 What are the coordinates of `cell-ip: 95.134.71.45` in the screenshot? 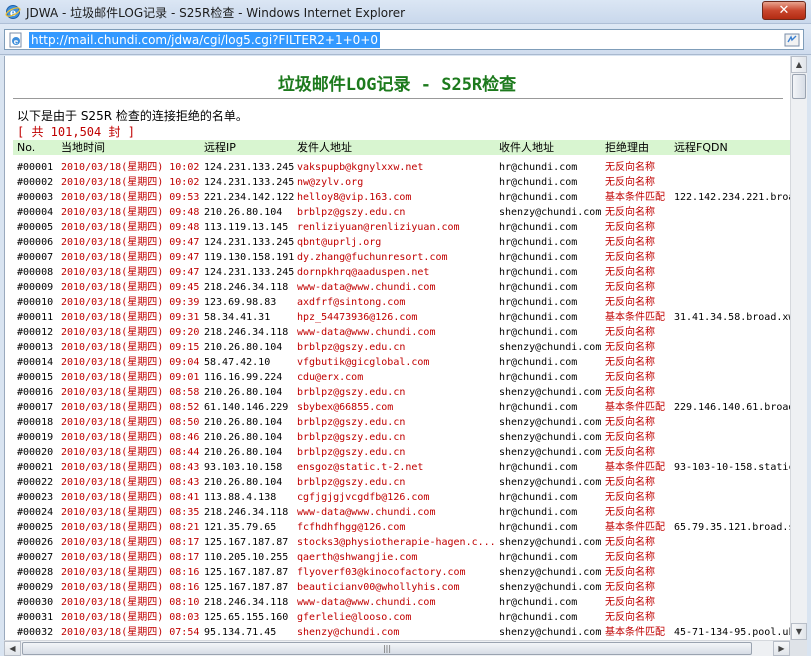 It's located at (240, 632).